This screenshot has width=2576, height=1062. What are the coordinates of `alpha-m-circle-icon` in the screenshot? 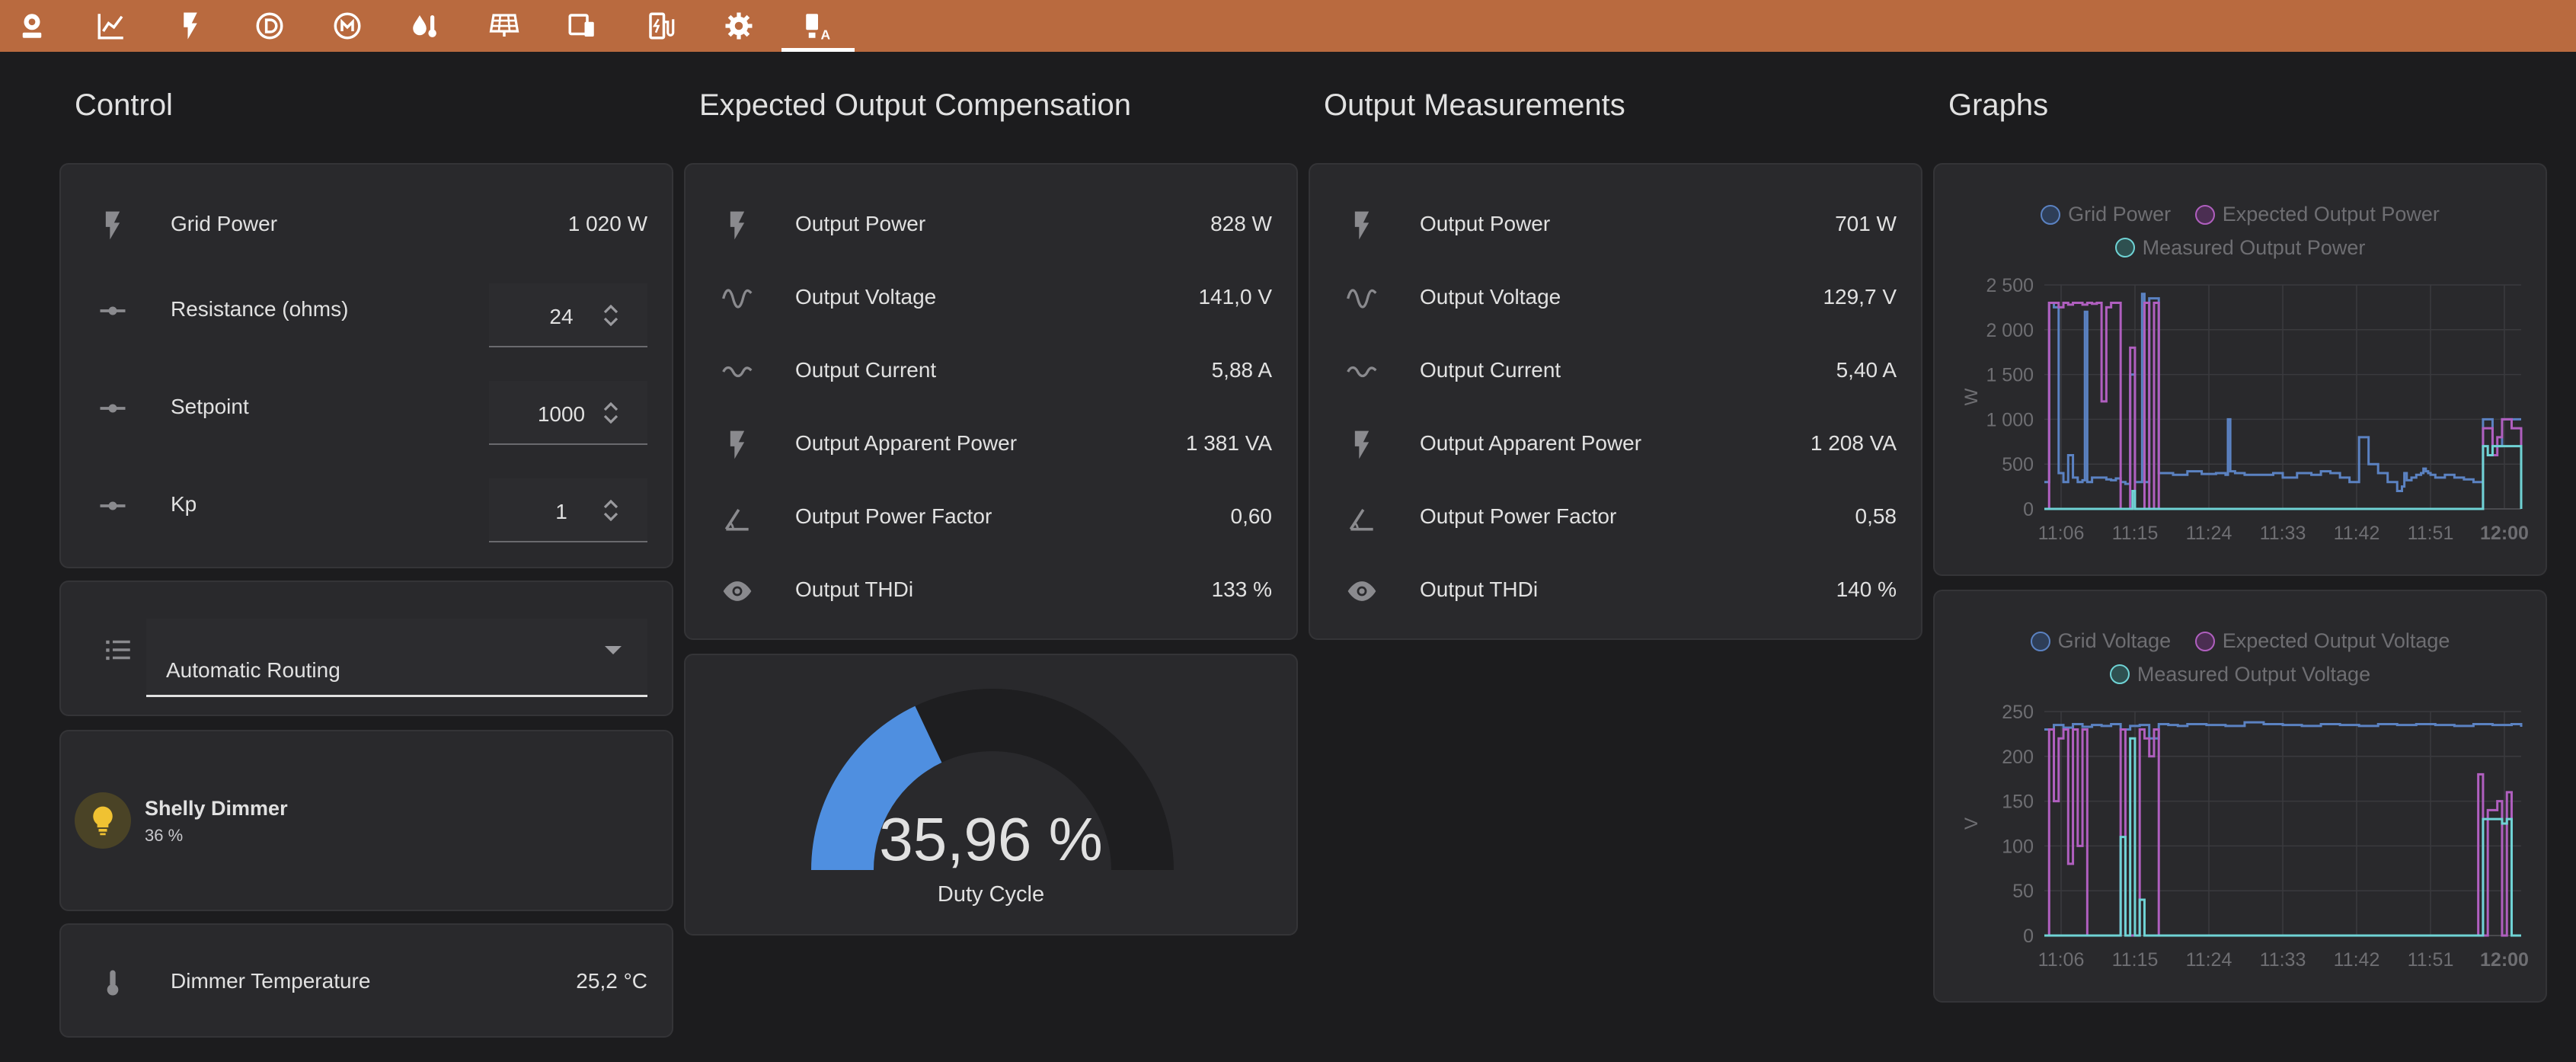 It's located at (348, 26).